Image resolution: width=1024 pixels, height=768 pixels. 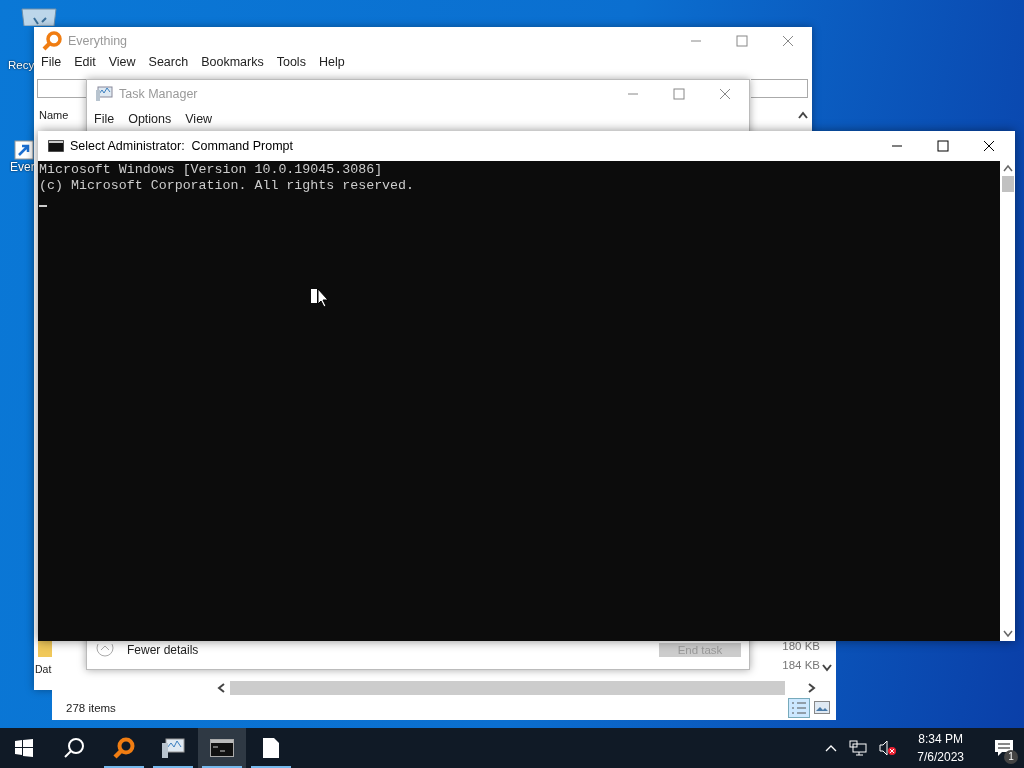 I want to click on file-size: 184 KB, so click(x=801, y=665).